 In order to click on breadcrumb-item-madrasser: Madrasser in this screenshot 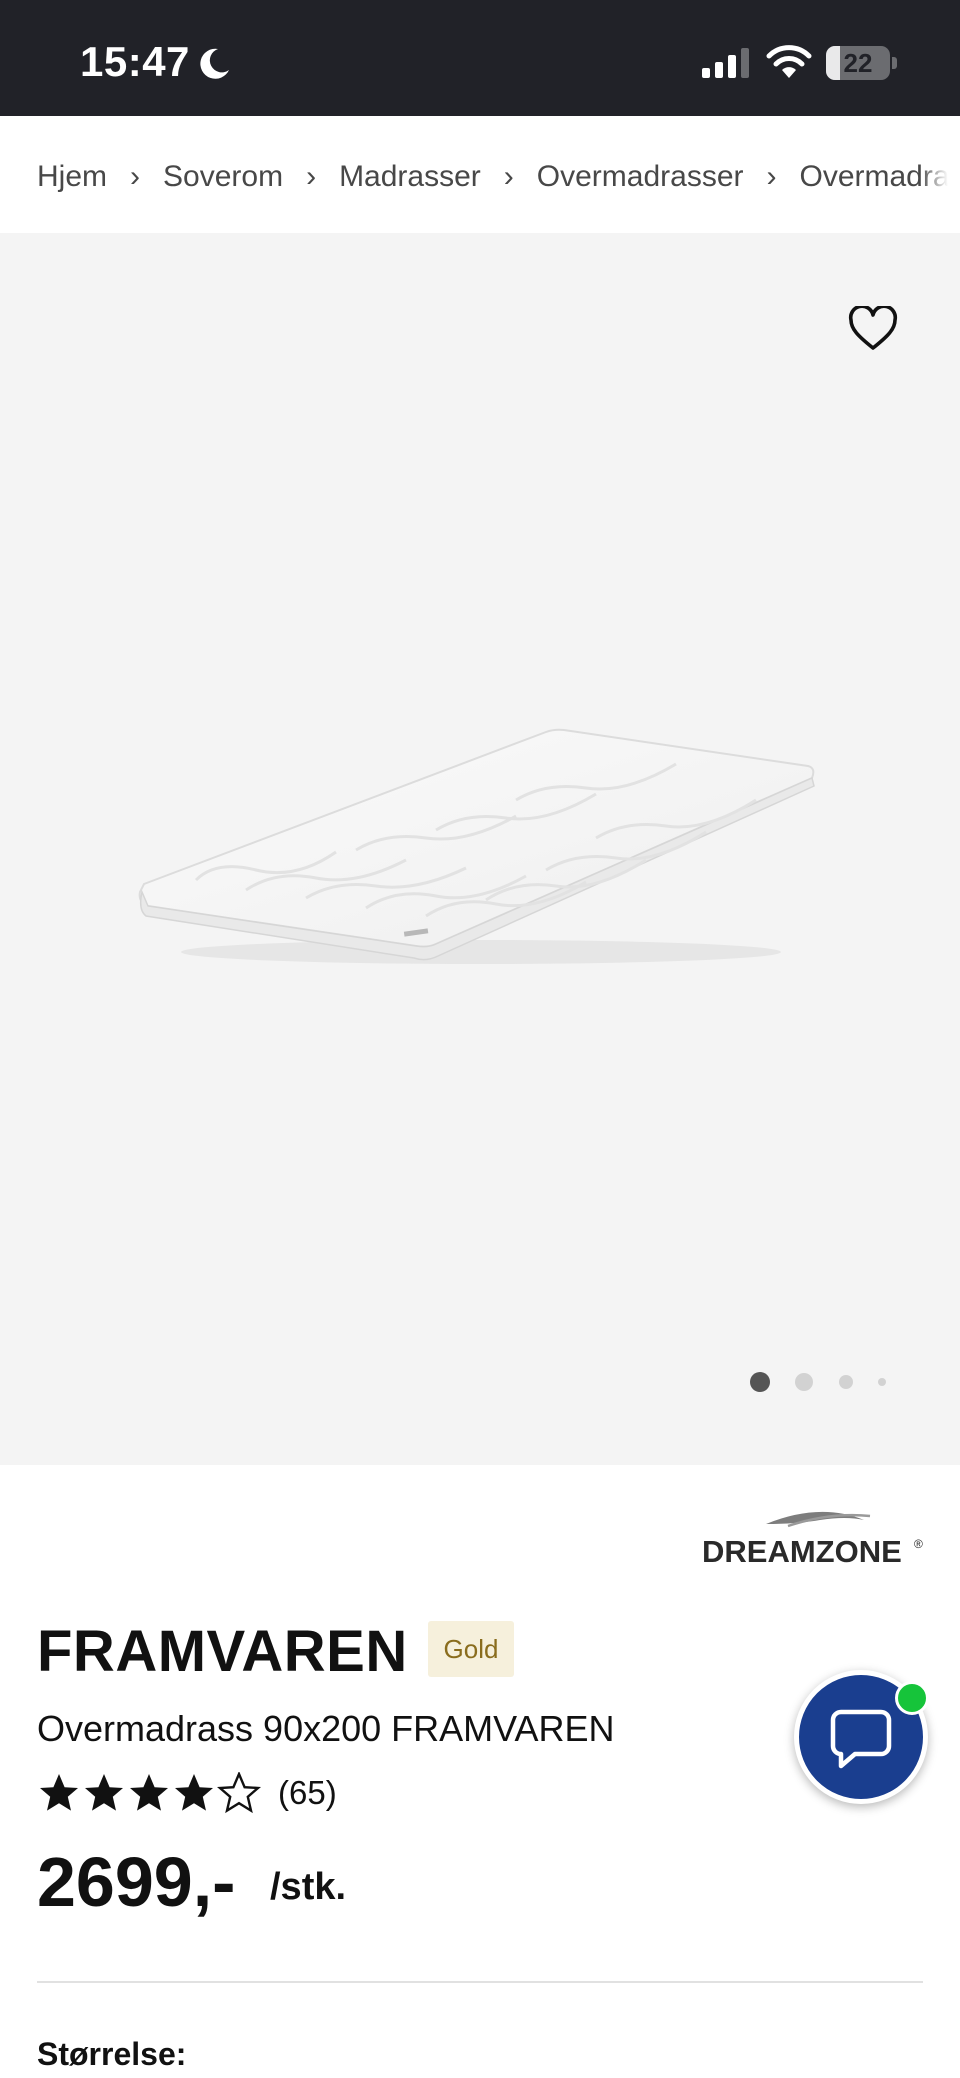, I will do `click(410, 177)`.